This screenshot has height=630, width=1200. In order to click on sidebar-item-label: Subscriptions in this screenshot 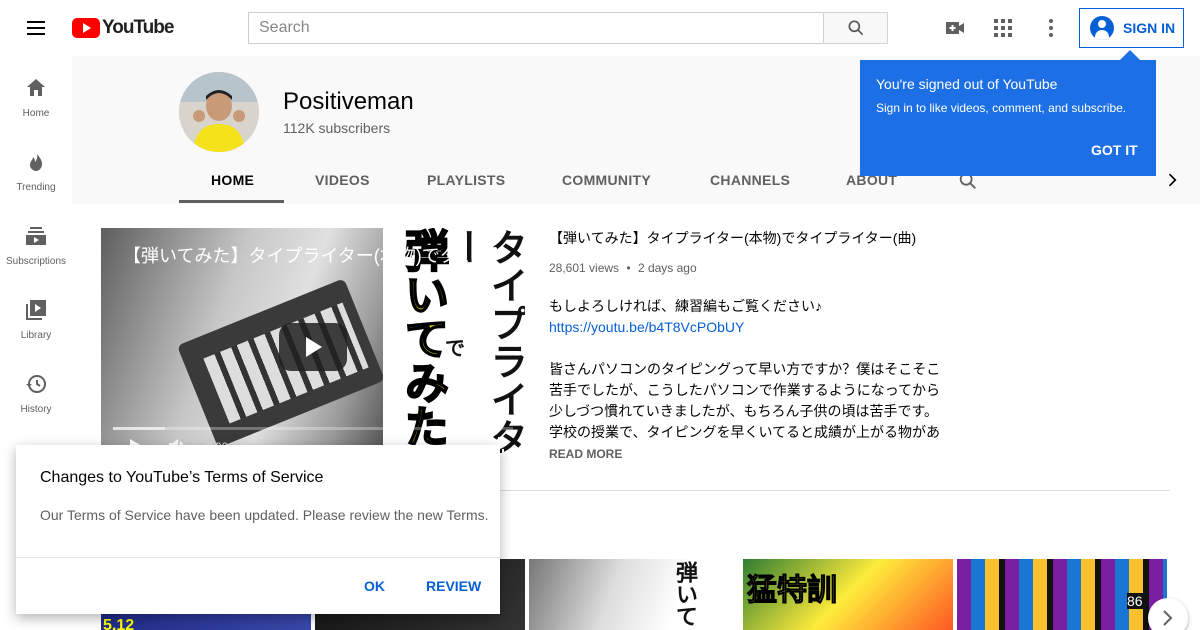, I will do `click(36, 261)`.